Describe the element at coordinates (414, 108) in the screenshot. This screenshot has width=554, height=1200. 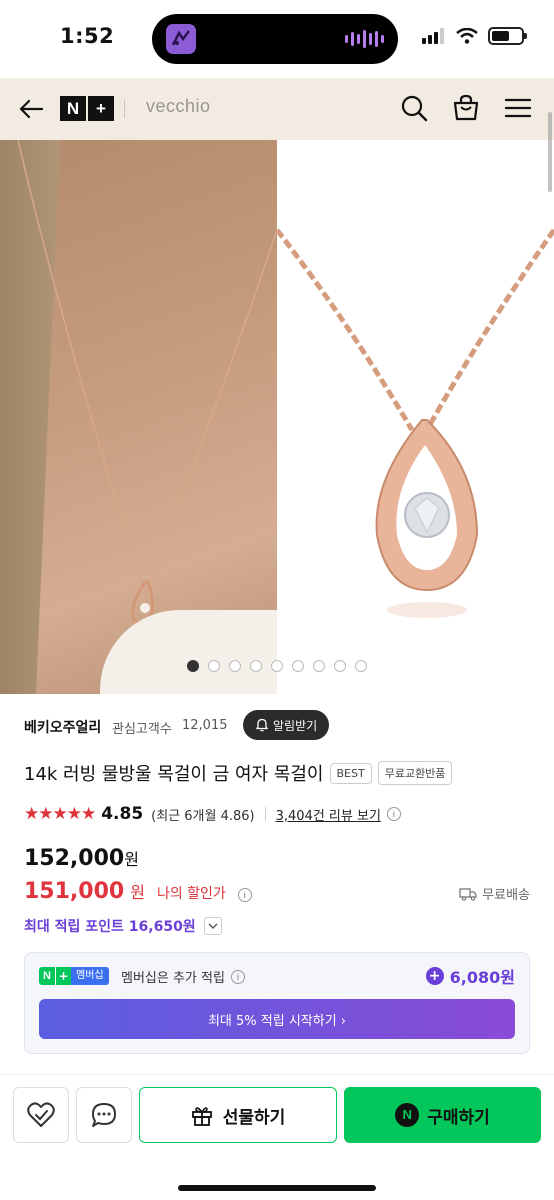
I see `search-icon` at that location.